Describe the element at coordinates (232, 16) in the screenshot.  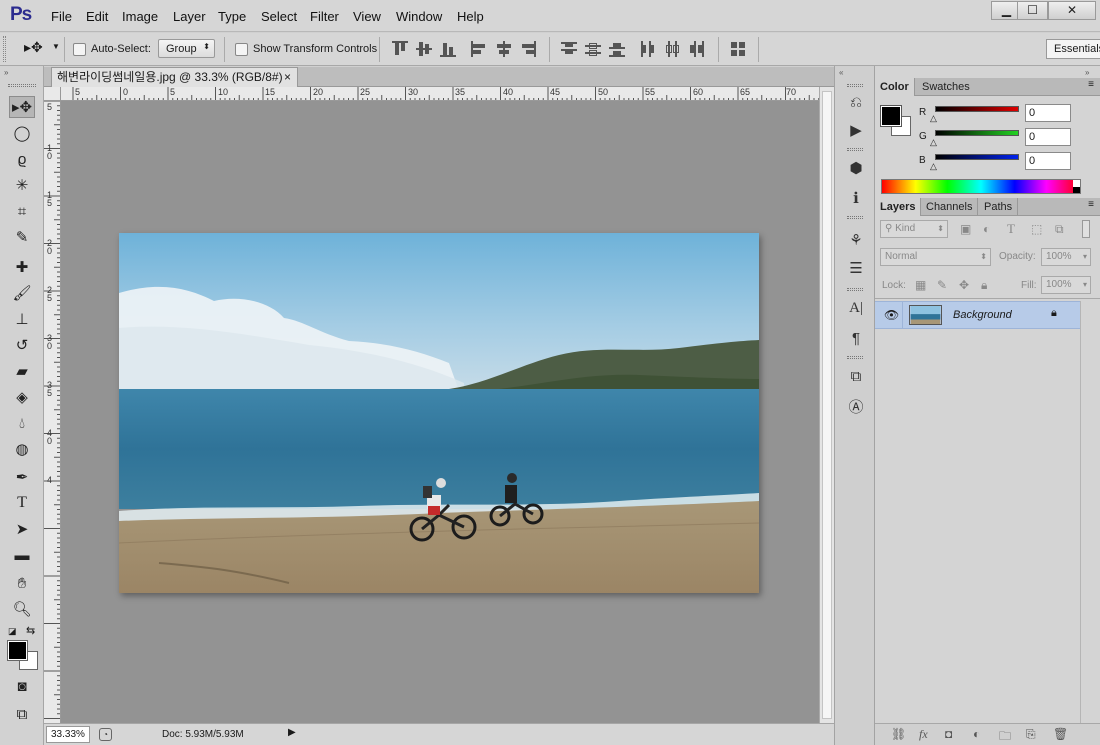
I see `menu-type: Type` at that location.